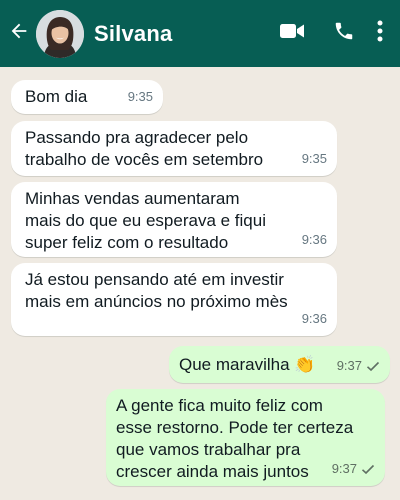  Describe the element at coordinates (200, 33) in the screenshot. I see `chat-header: Silvana` at that location.